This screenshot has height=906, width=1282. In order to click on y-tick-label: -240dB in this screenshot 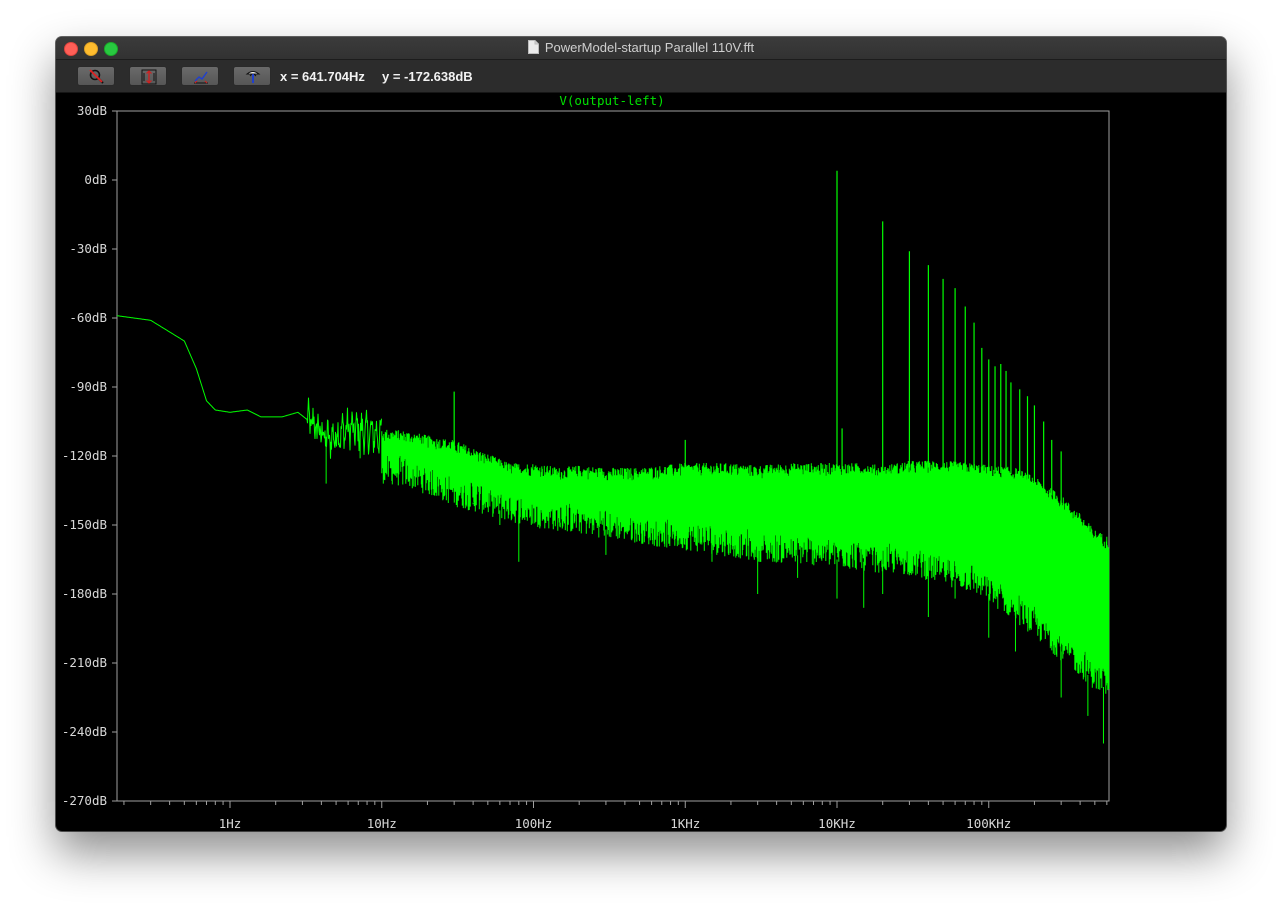, I will do `click(84, 731)`.